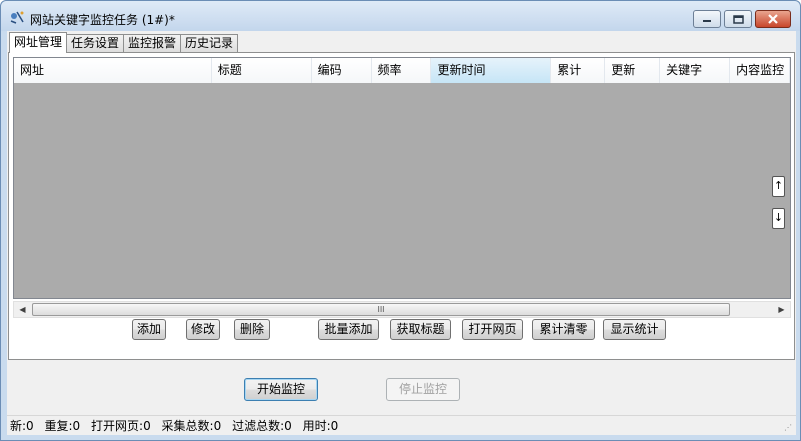 This screenshot has width=801, height=441. I want to click on status-opened: 打开网页:0, so click(121, 426).